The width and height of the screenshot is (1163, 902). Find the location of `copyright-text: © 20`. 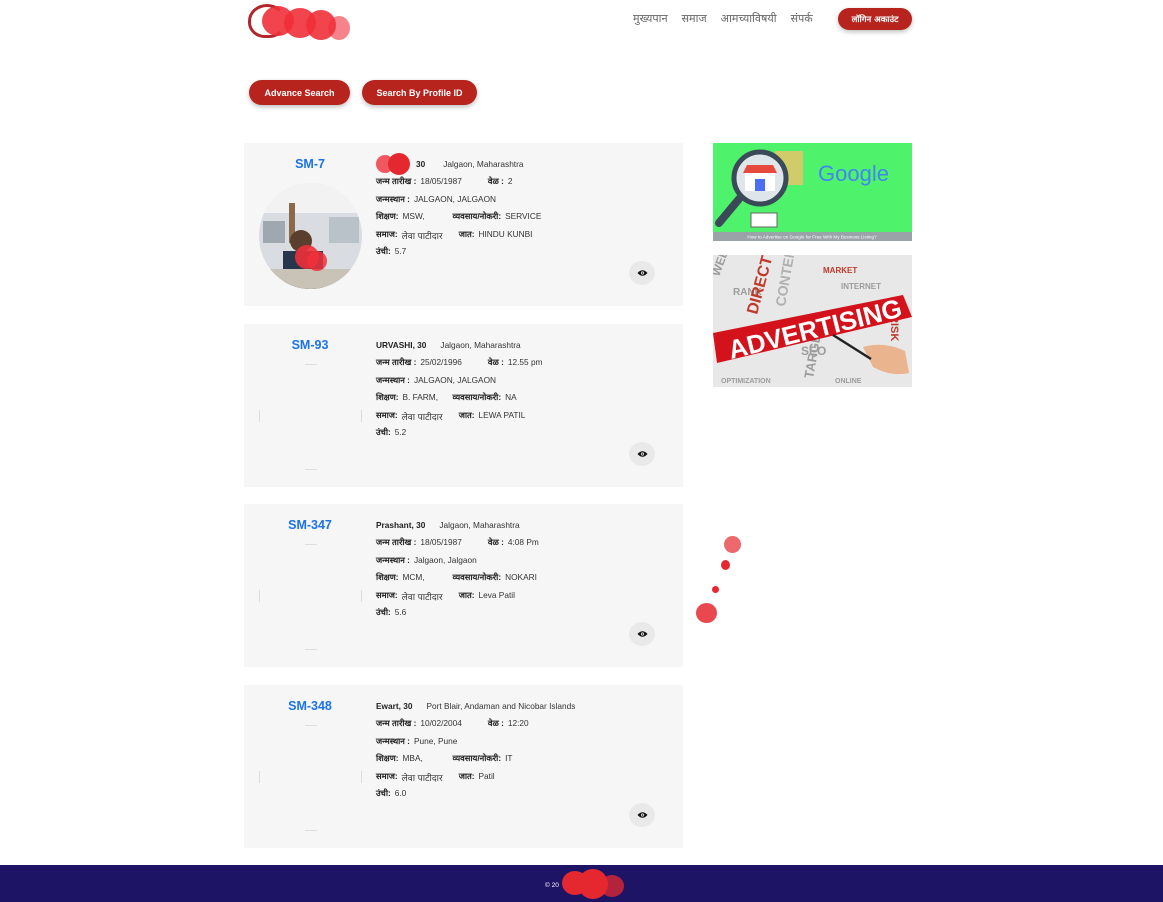

copyright-text: © 20 is located at coordinates (552, 885).